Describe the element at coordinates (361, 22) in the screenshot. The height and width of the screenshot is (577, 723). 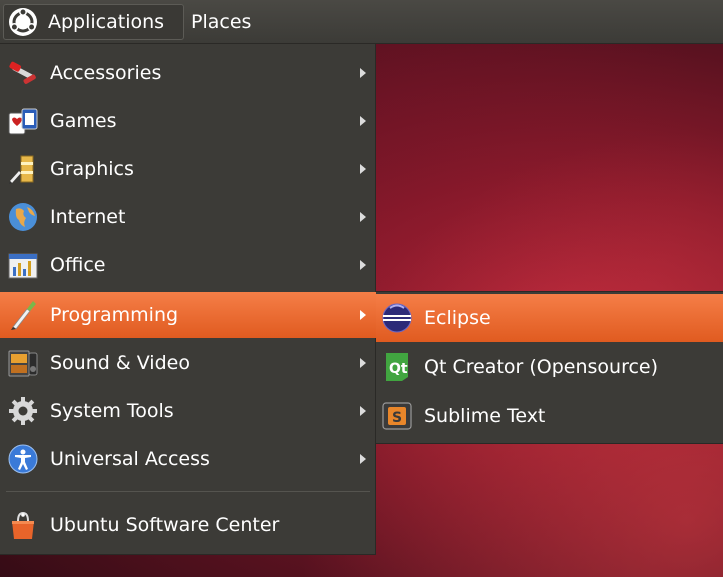
I see `top-panel: Applications Places` at that location.